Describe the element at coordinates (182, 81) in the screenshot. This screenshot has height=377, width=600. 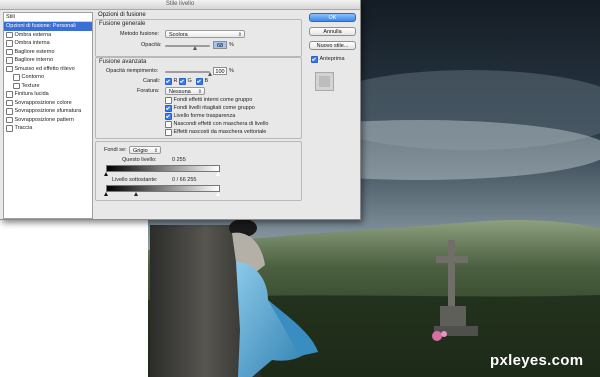
I see `channel-g-checkbox` at that location.